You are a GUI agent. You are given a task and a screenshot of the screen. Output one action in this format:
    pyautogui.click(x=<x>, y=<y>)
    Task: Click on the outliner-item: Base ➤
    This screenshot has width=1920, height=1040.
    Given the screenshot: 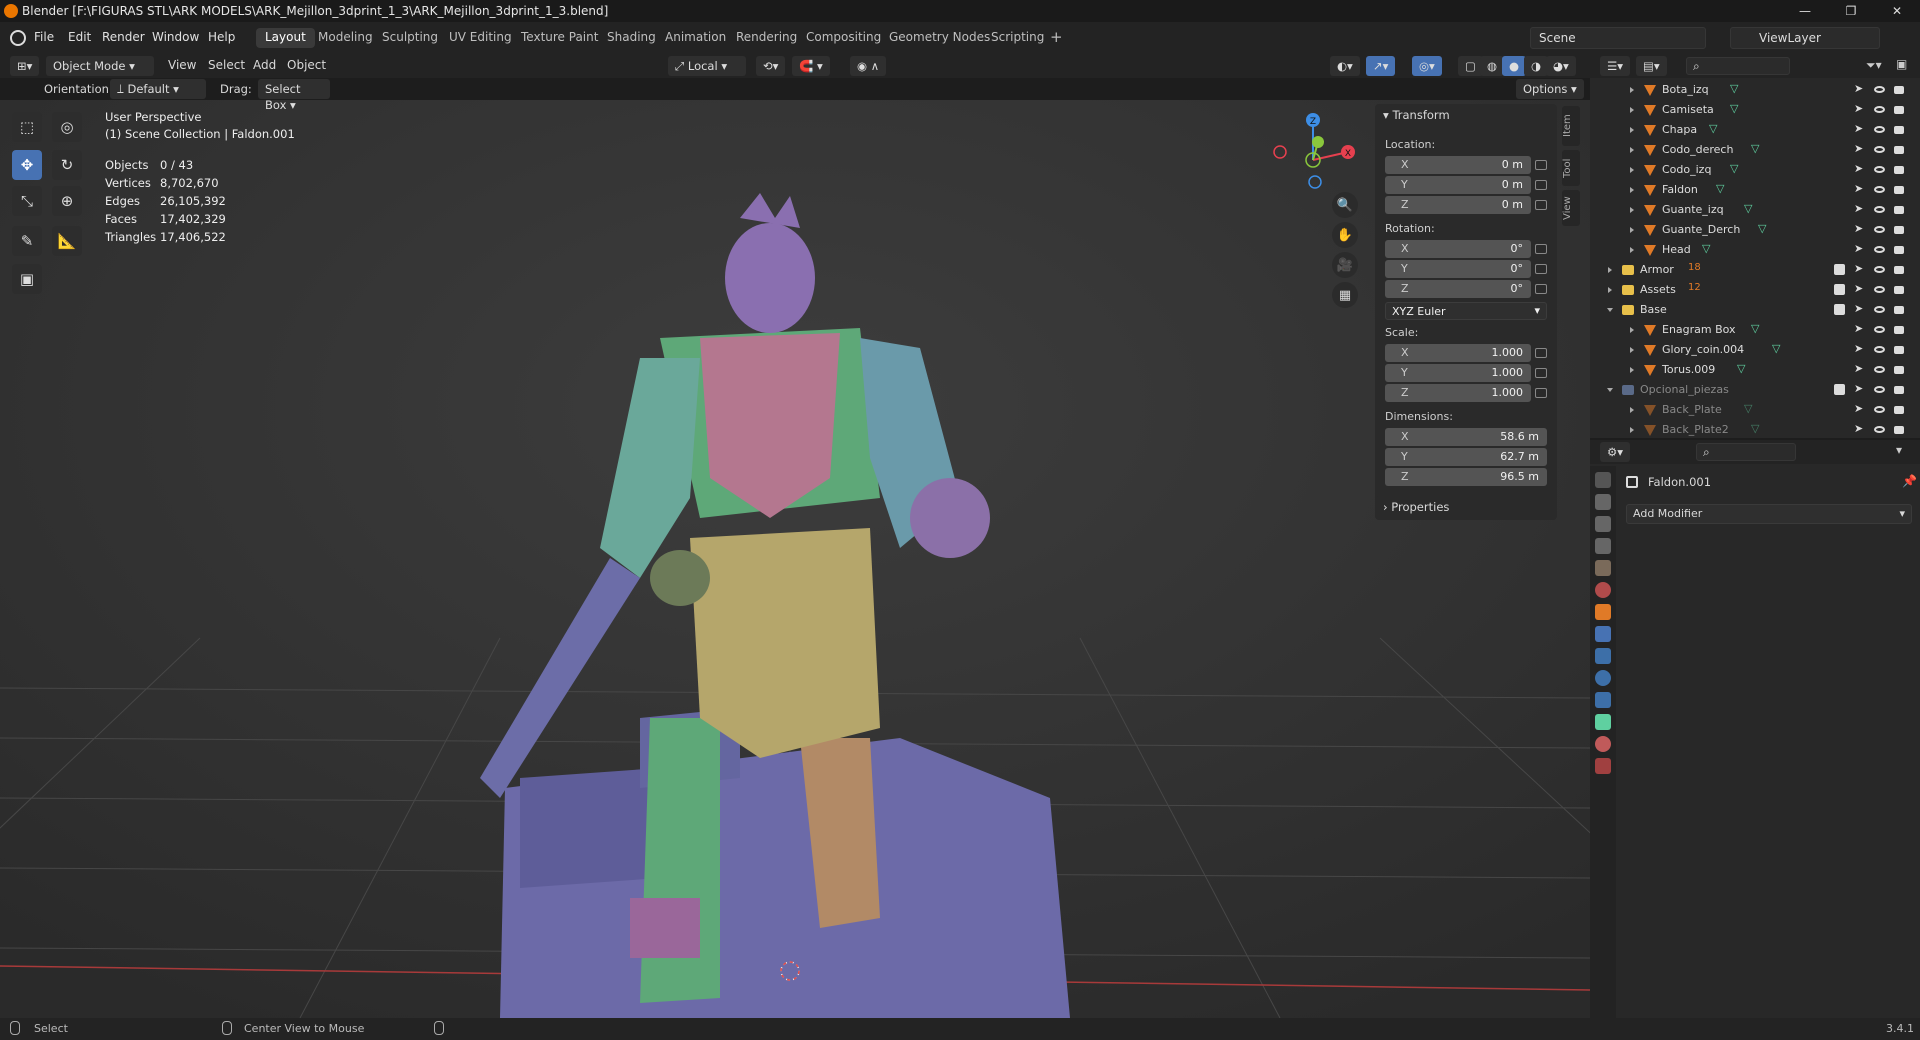 What is the action you would take?
    pyautogui.click(x=1755, y=310)
    